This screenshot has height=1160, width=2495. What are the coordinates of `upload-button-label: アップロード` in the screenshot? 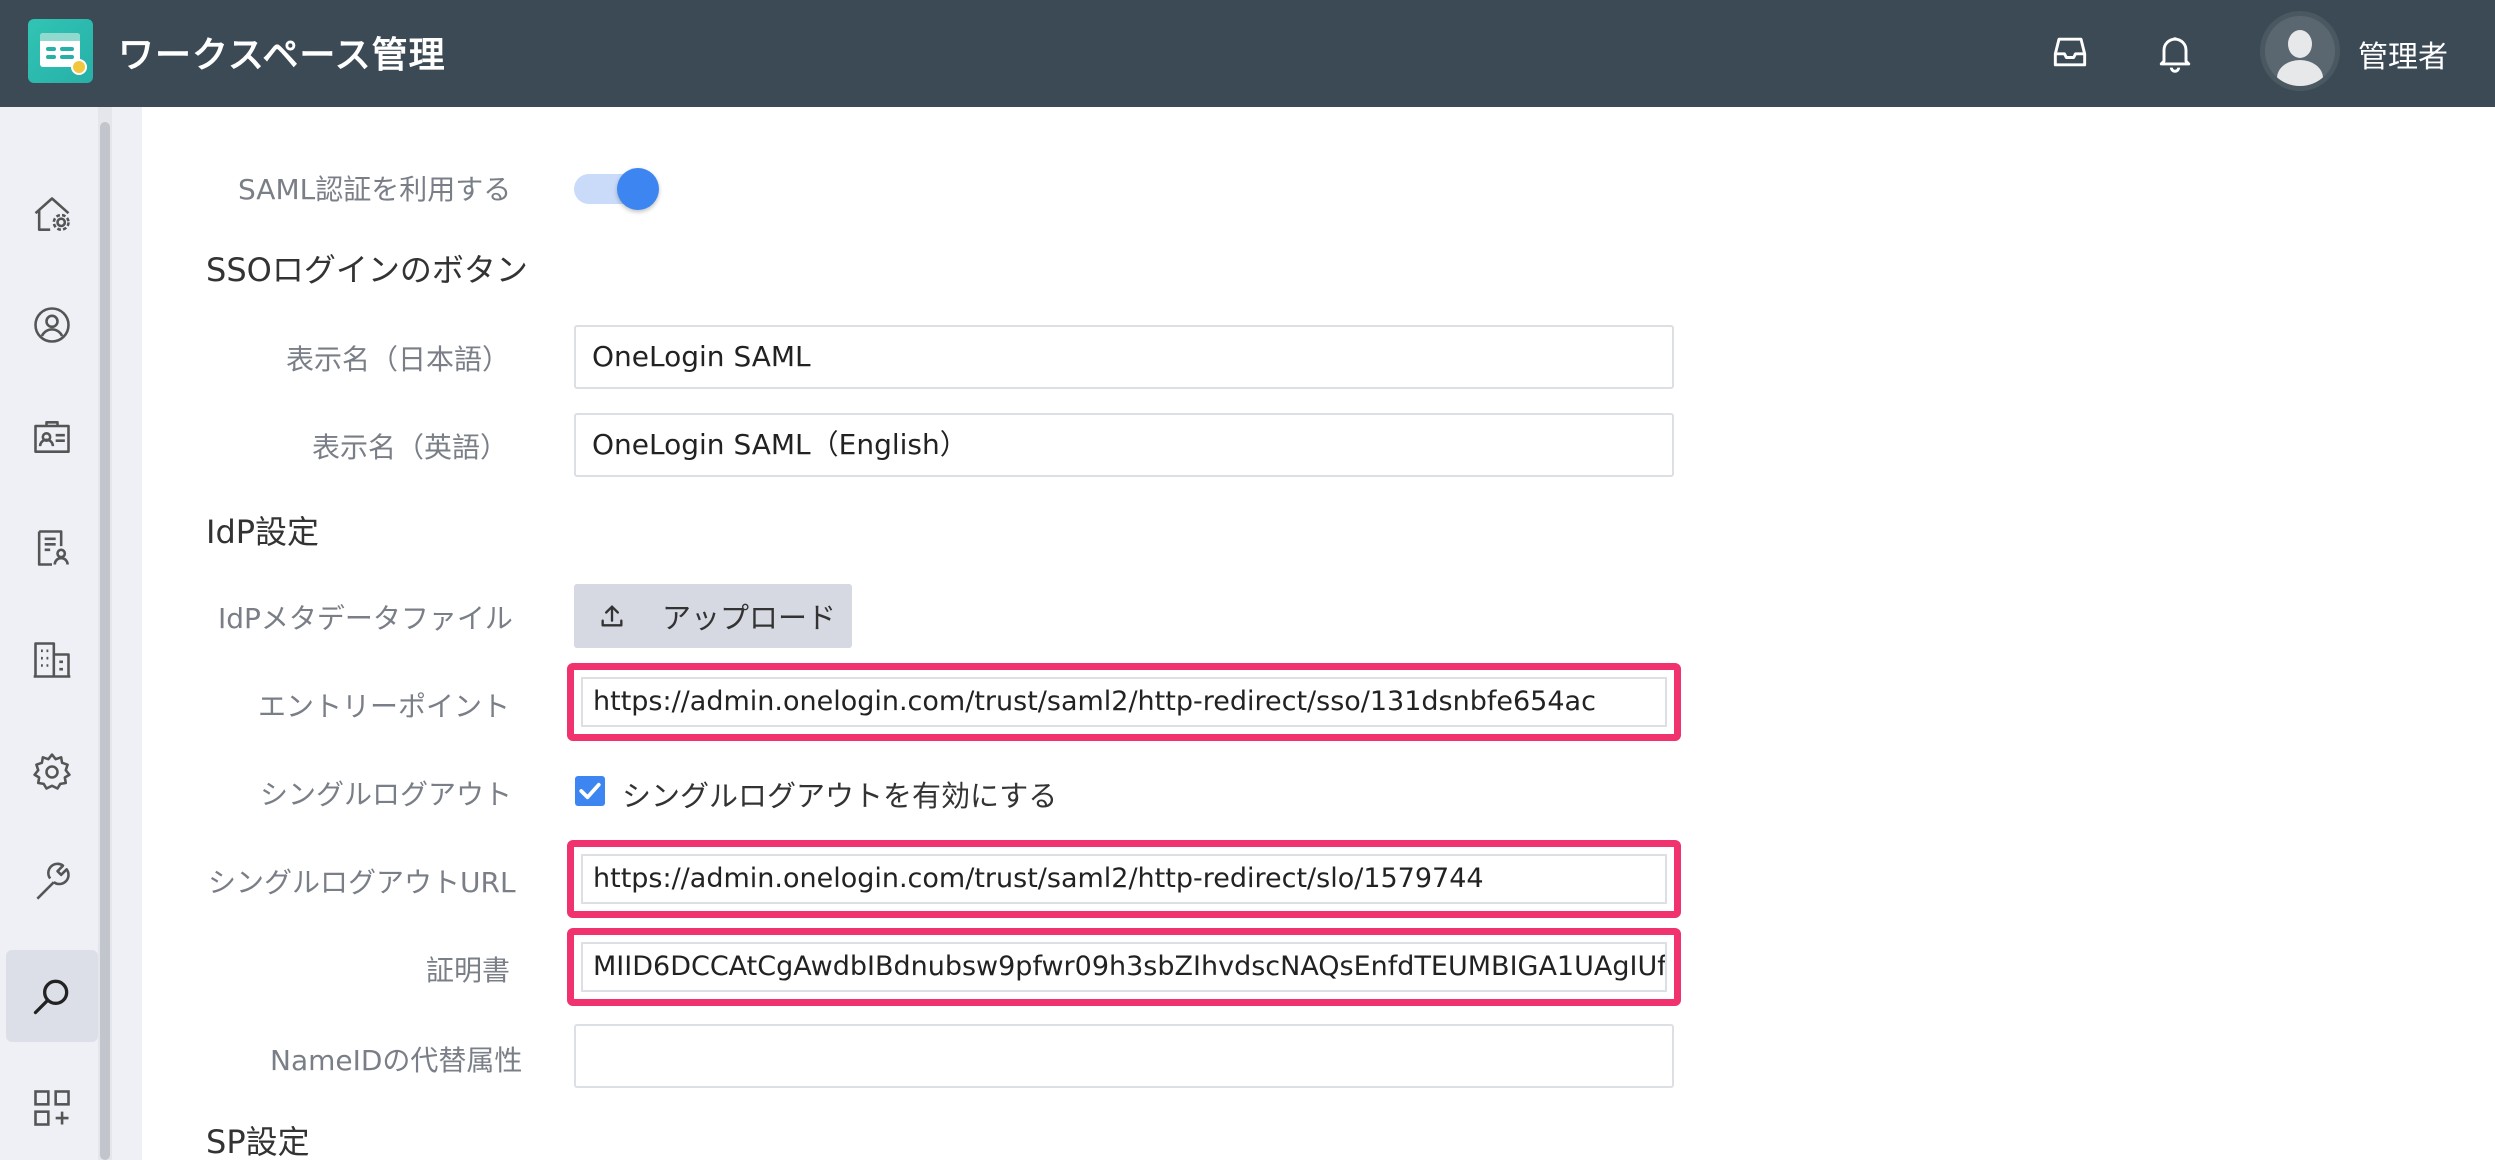 It's located at (749, 618).